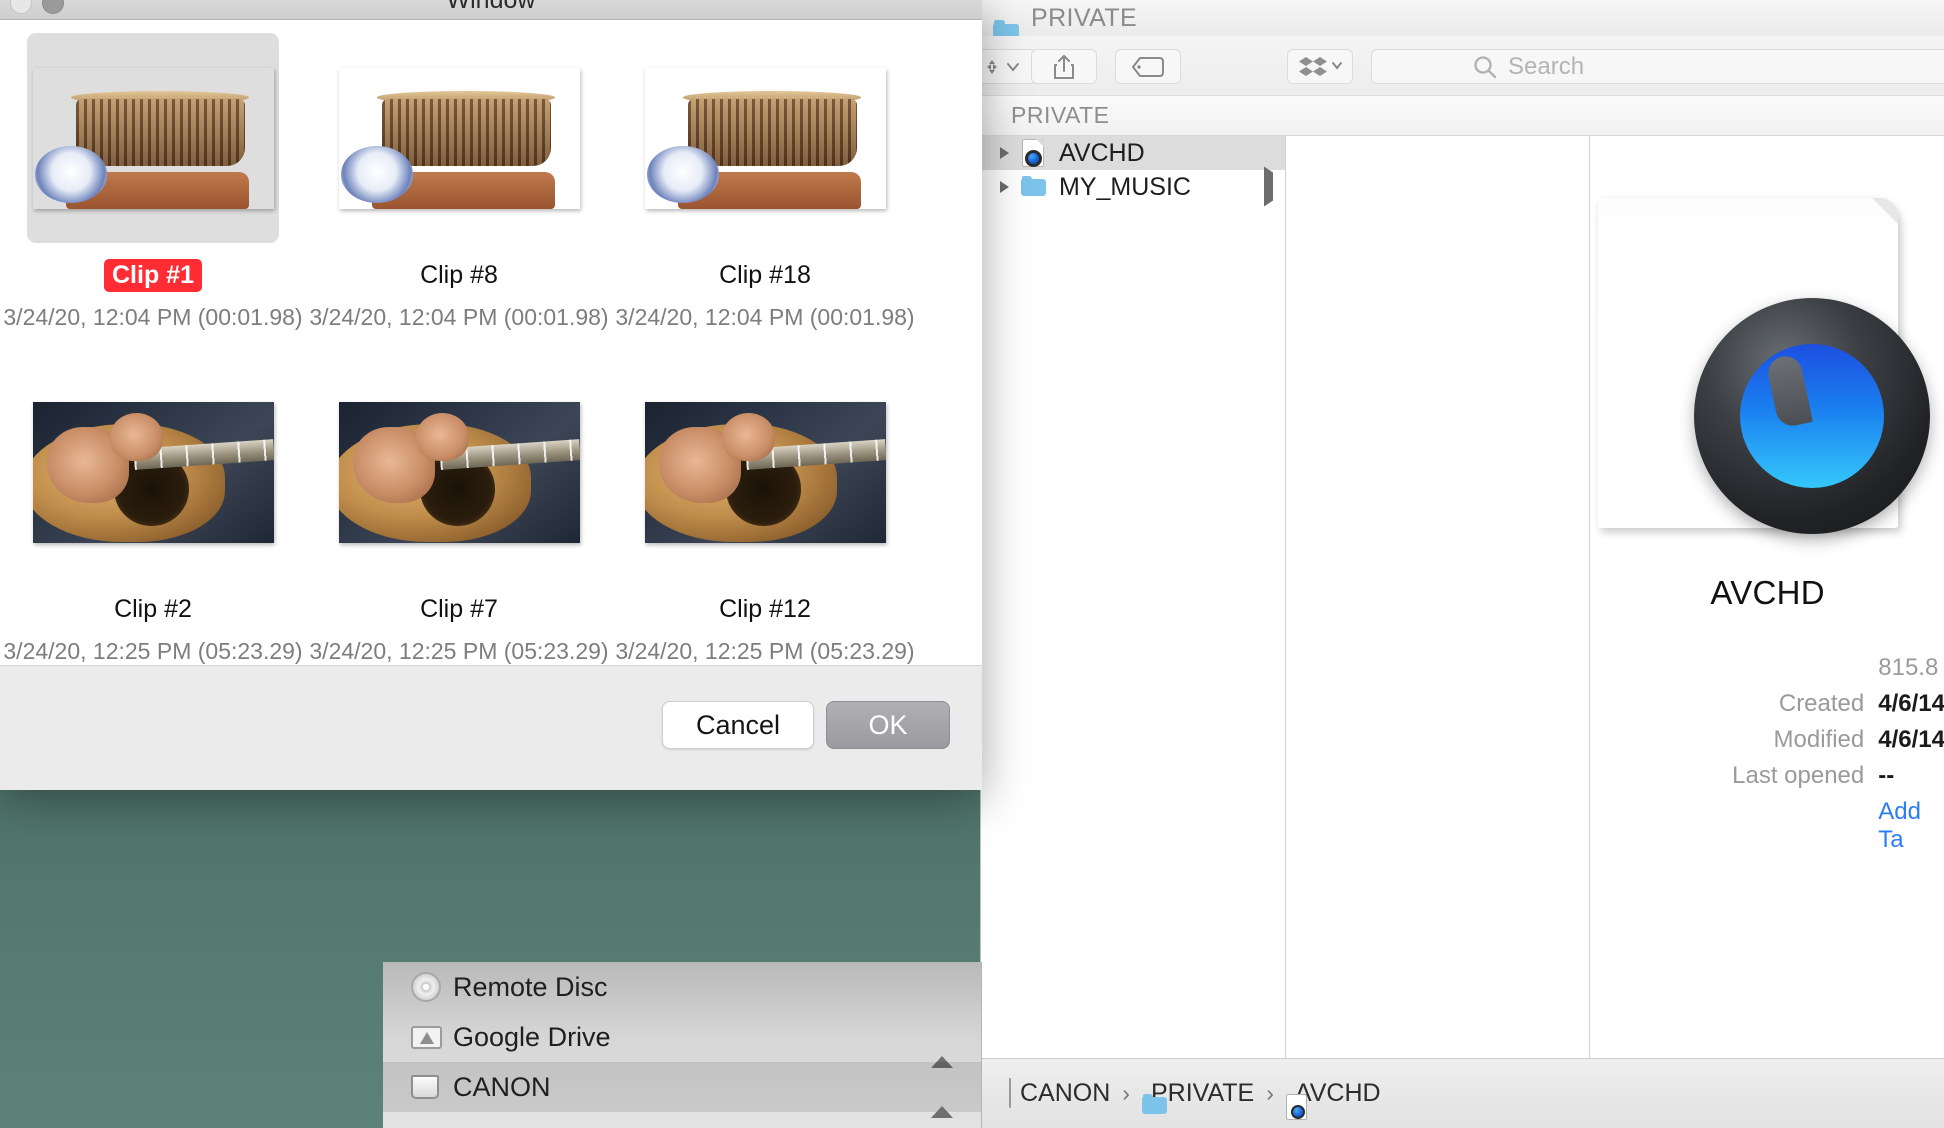 This screenshot has width=1944, height=1128. Describe the element at coordinates (1125, 186) in the screenshot. I see `list-item-label: MY_MUSIC` at that location.